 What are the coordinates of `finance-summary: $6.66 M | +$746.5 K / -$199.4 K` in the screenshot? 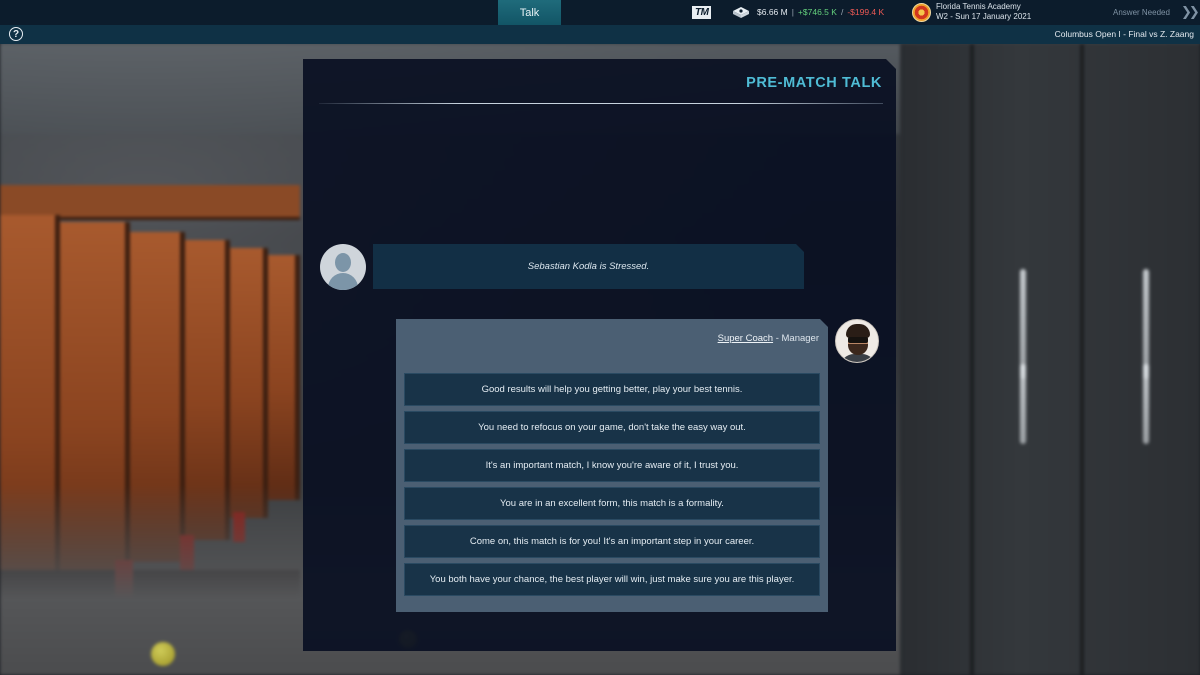 It's located at (820, 12).